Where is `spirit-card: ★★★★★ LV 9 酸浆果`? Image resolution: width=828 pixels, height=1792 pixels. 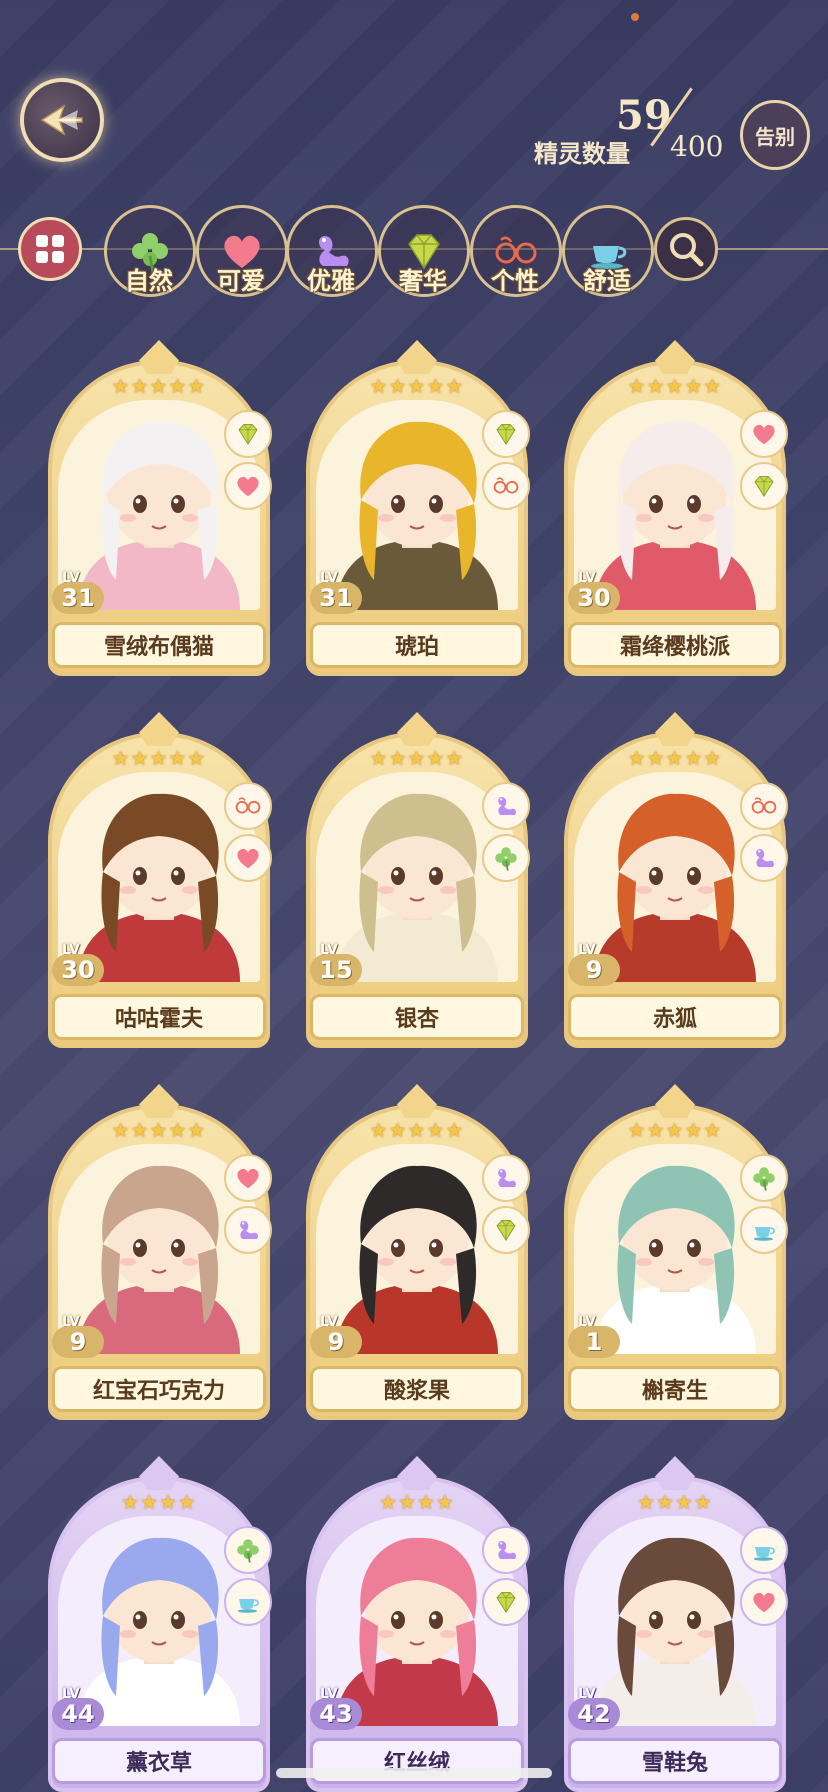
spirit-card: ★★★★★ LV 9 酸浆果 is located at coordinates (418, 1252).